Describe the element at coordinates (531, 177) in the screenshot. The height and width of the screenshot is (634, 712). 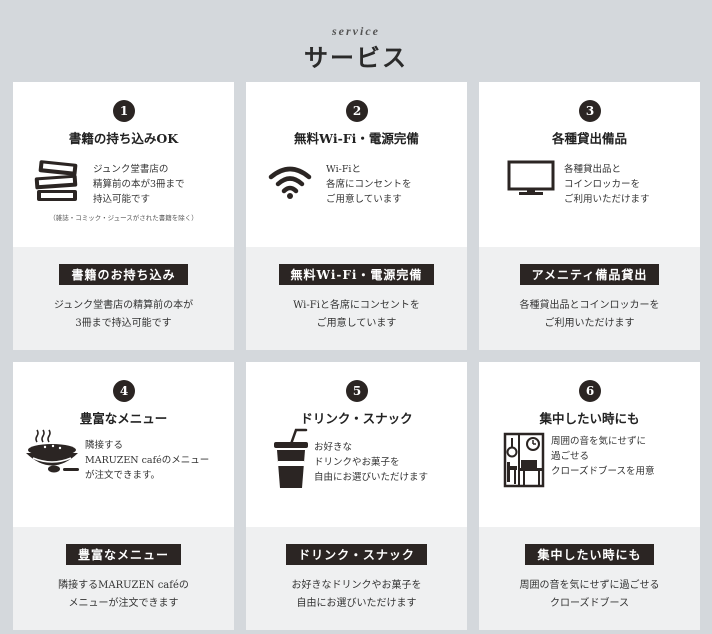
I see `monitor-icon` at that location.